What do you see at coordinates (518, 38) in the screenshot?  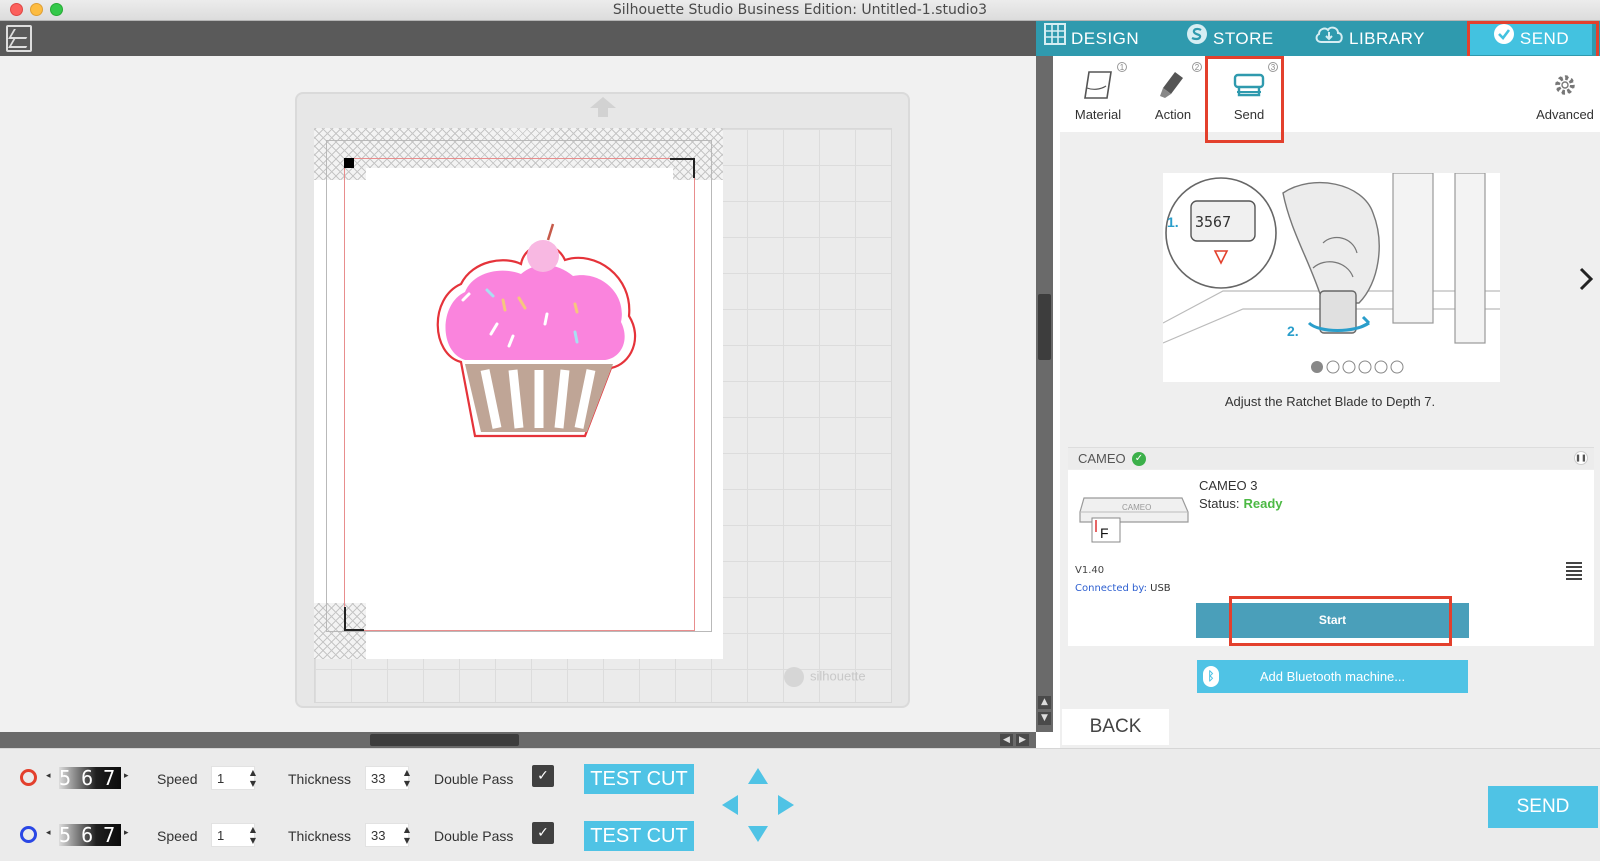 I see `app-toolbar` at bounding box center [518, 38].